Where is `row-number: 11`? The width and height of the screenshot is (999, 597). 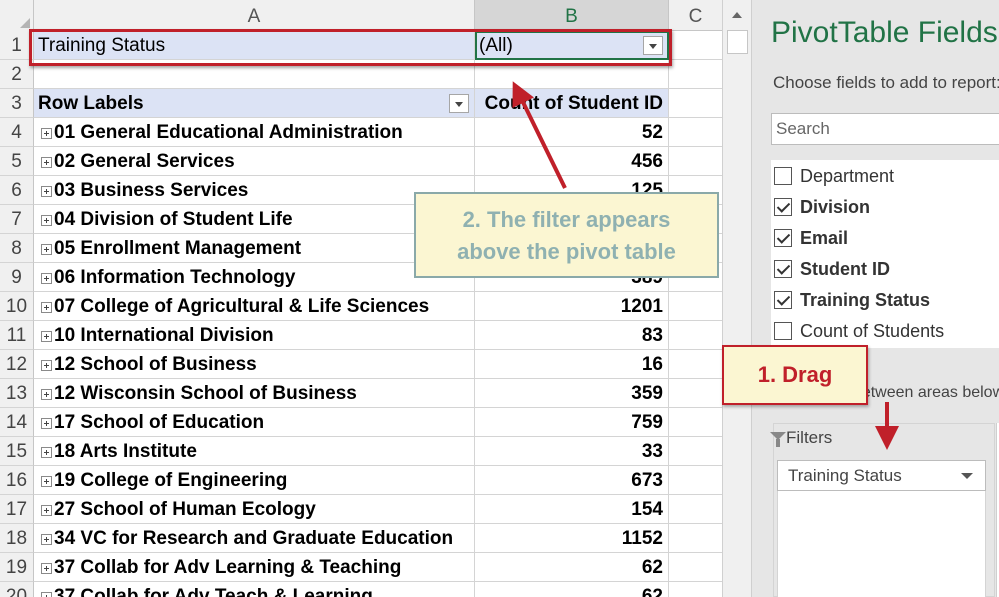 row-number: 11 is located at coordinates (17, 335).